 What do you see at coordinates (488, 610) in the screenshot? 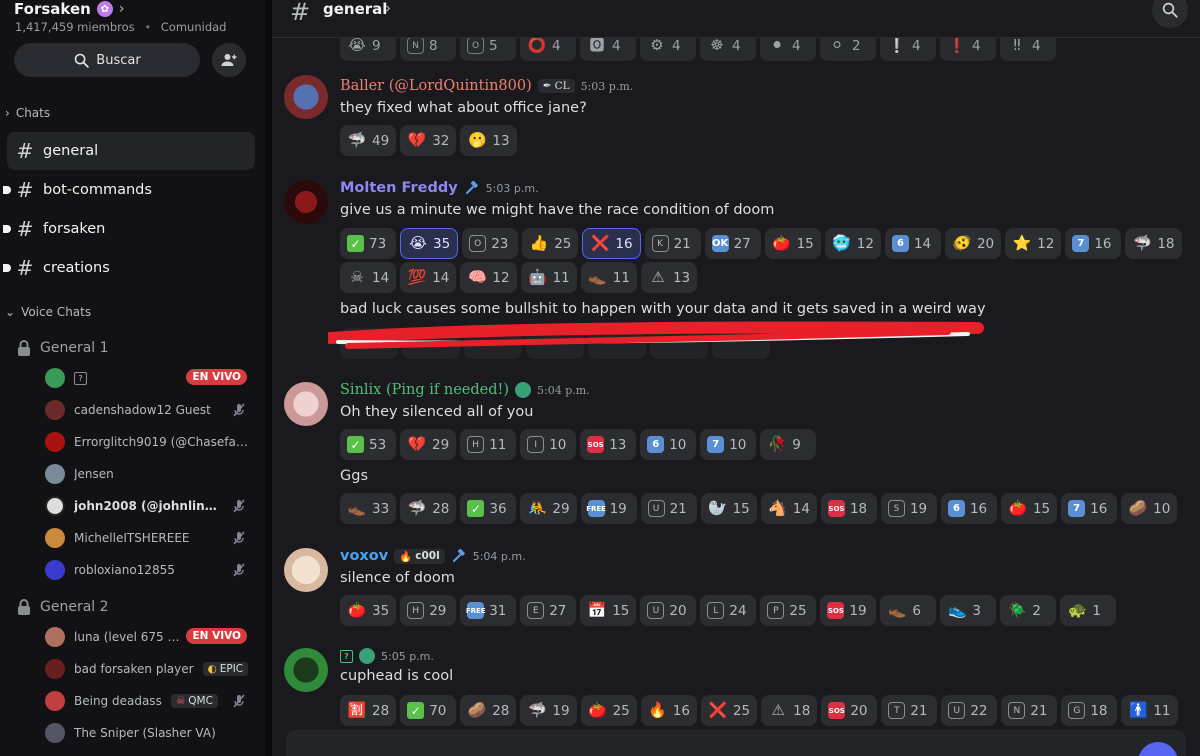
I see `reaction-pill: FREE 31` at bounding box center [488, 610].